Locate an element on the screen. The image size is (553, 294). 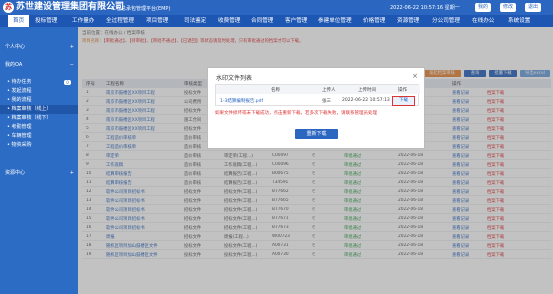
modal-col-uploader: 上传人 is located at coordinates (329, 90).